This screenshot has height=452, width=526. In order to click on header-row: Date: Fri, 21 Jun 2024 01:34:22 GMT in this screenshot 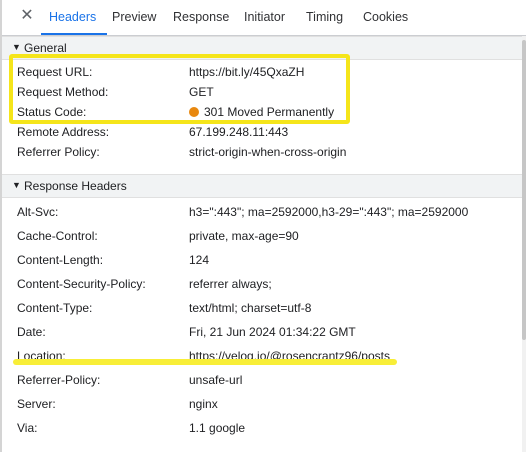, I will do `click(262, 333)`.